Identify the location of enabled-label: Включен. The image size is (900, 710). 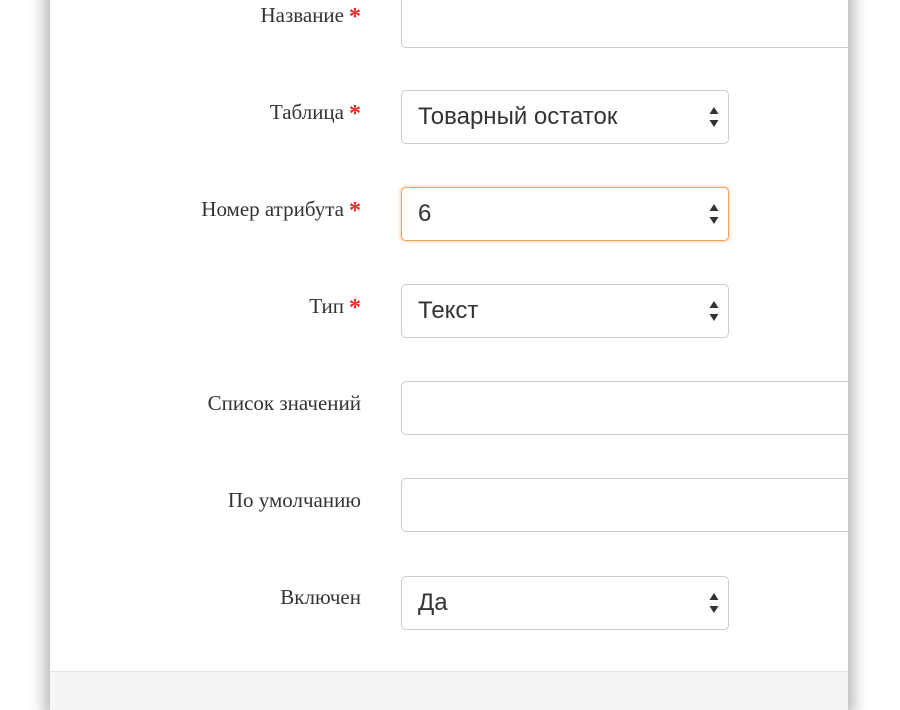
(320, 597).